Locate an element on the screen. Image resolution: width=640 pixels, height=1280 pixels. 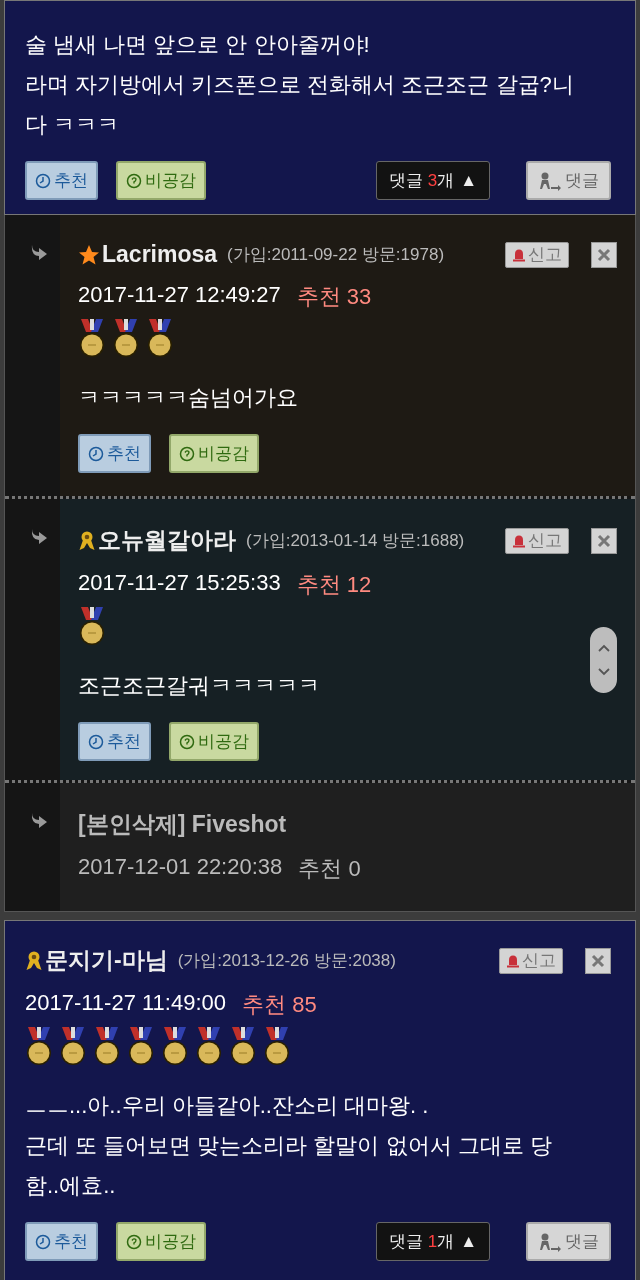
member-info: (가입:2011-09-22 방문:1978) is located at coordinates (336, 255).